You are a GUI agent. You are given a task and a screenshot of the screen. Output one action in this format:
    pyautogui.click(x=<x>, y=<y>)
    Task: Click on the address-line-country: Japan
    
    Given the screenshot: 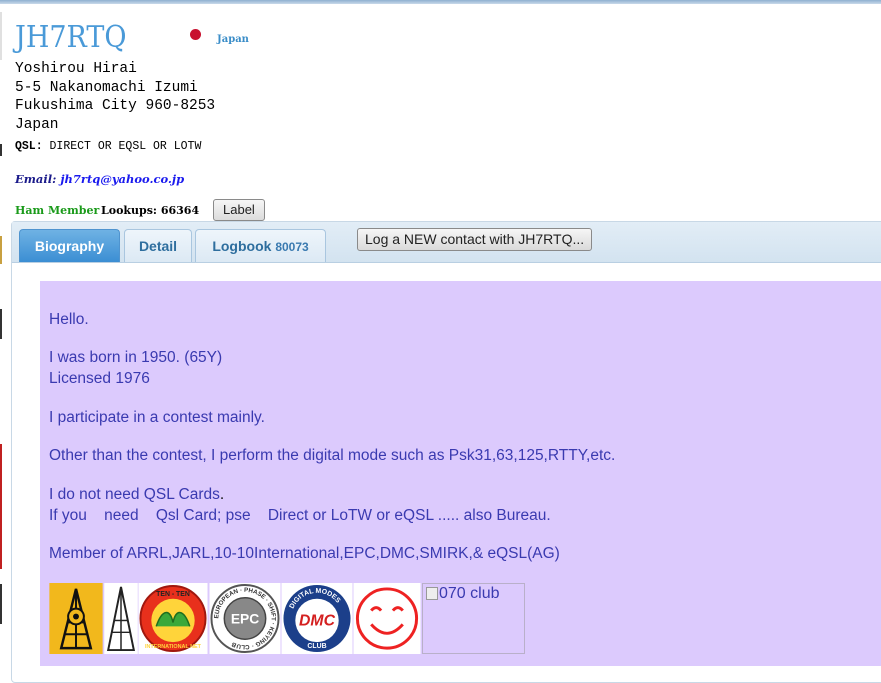 What is the action you would take?
    pyautogui.click(x=37, y=124)
    